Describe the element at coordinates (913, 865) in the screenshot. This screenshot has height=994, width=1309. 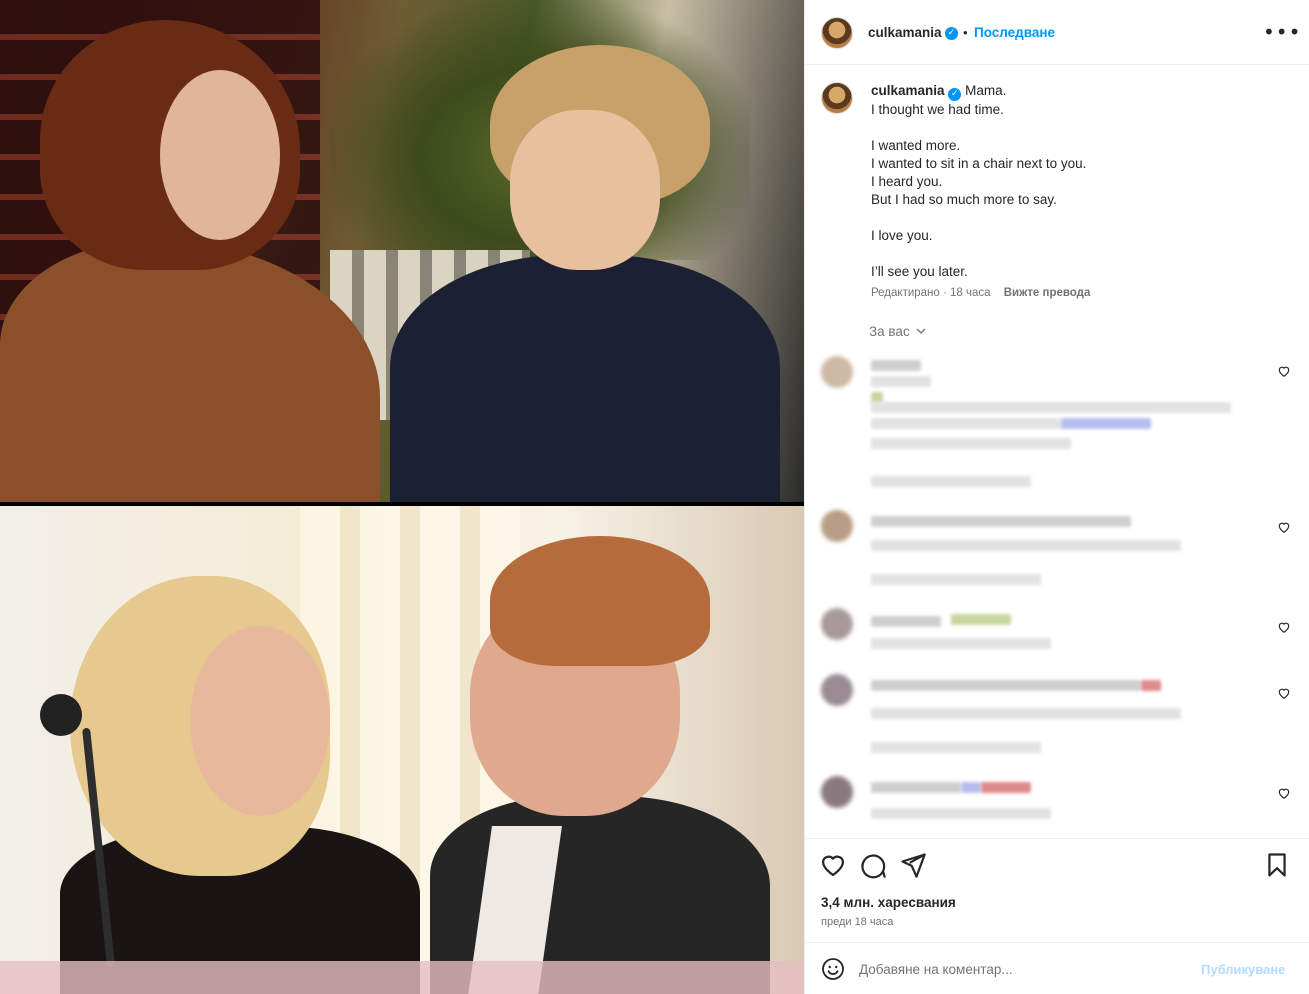
I see `paper-plane-icon` at that location.